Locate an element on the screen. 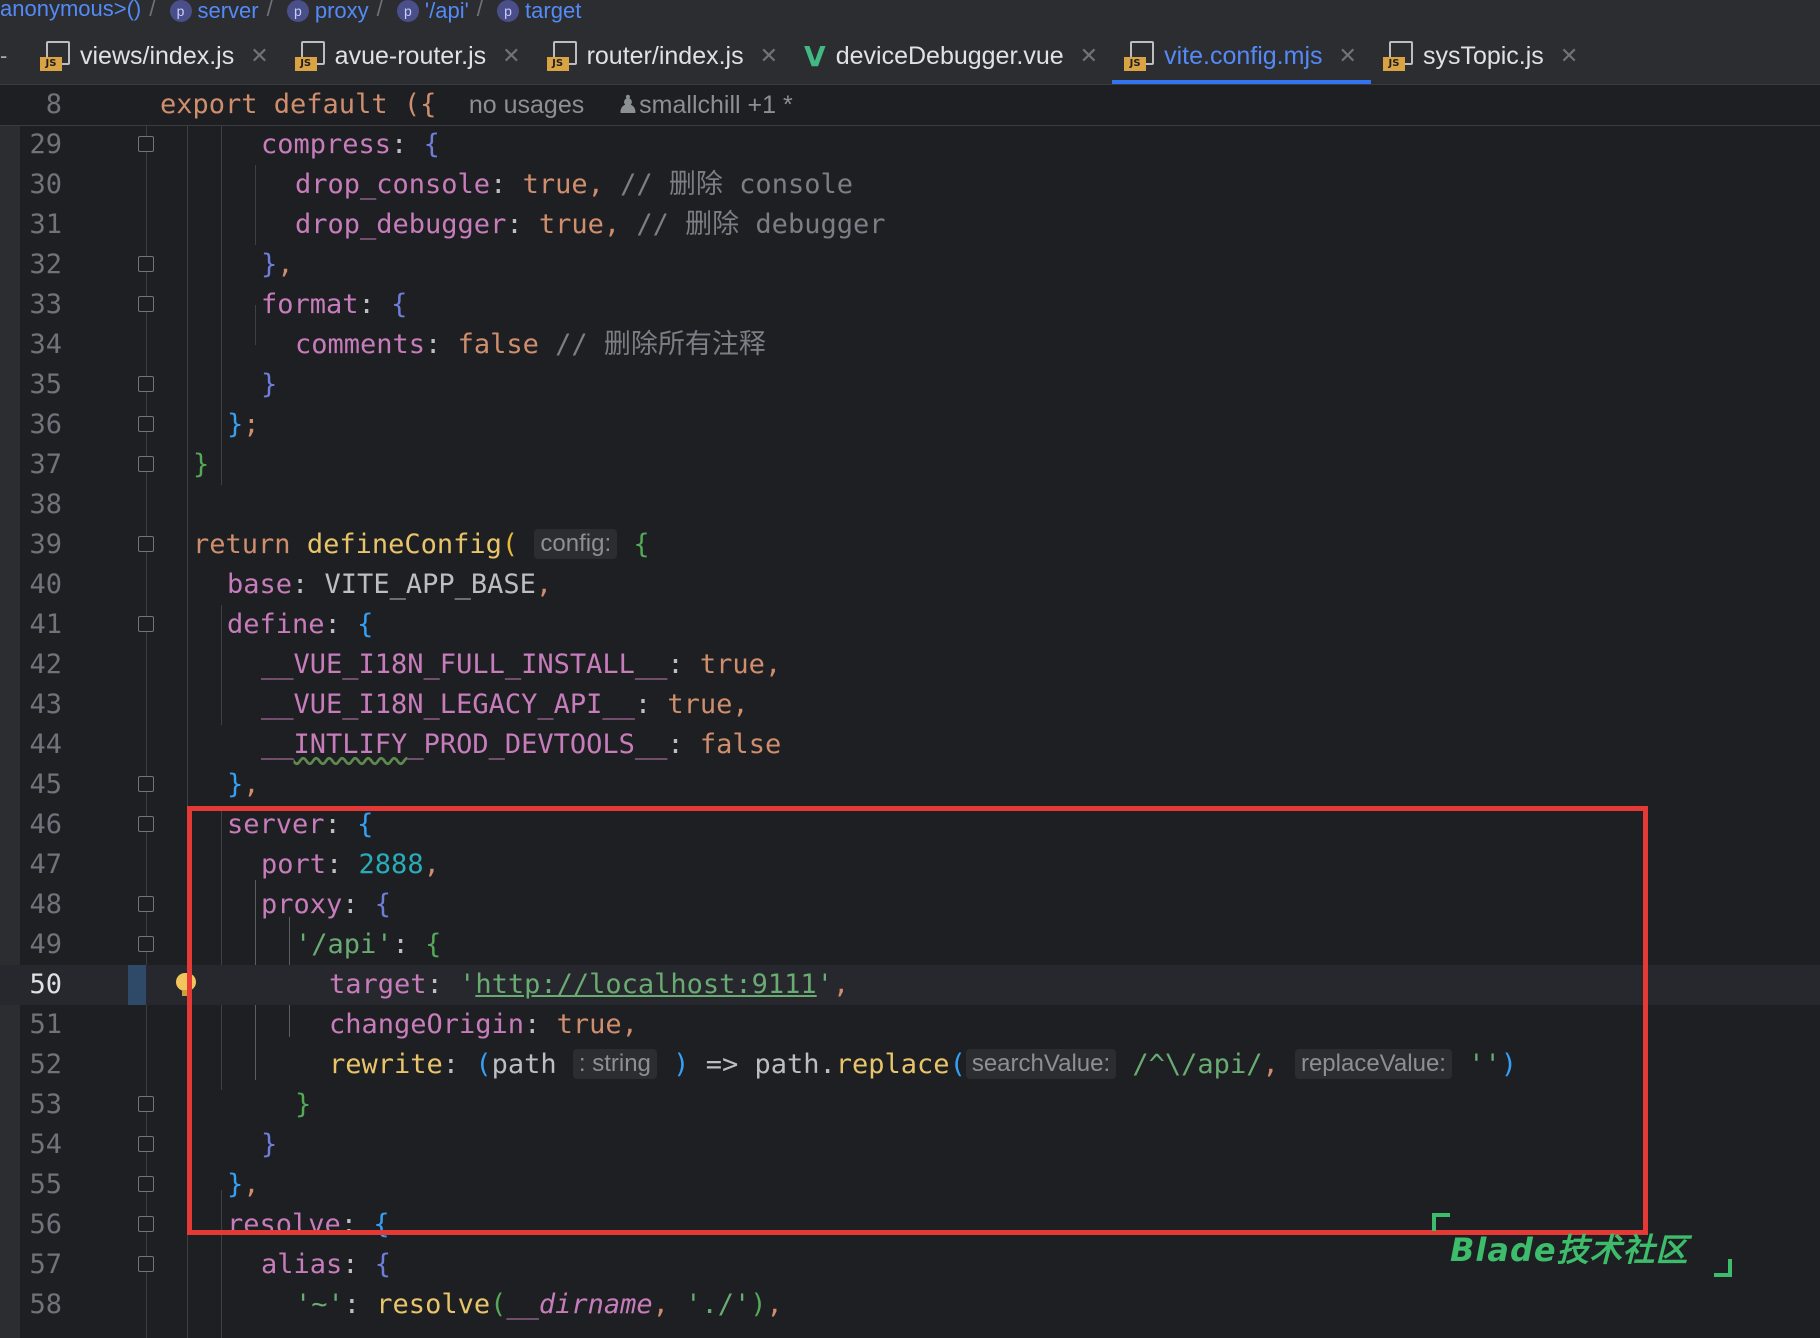 The image size is (1820, 1338). breadcrumb-label: '/api' is located at coordinates (446, 11).